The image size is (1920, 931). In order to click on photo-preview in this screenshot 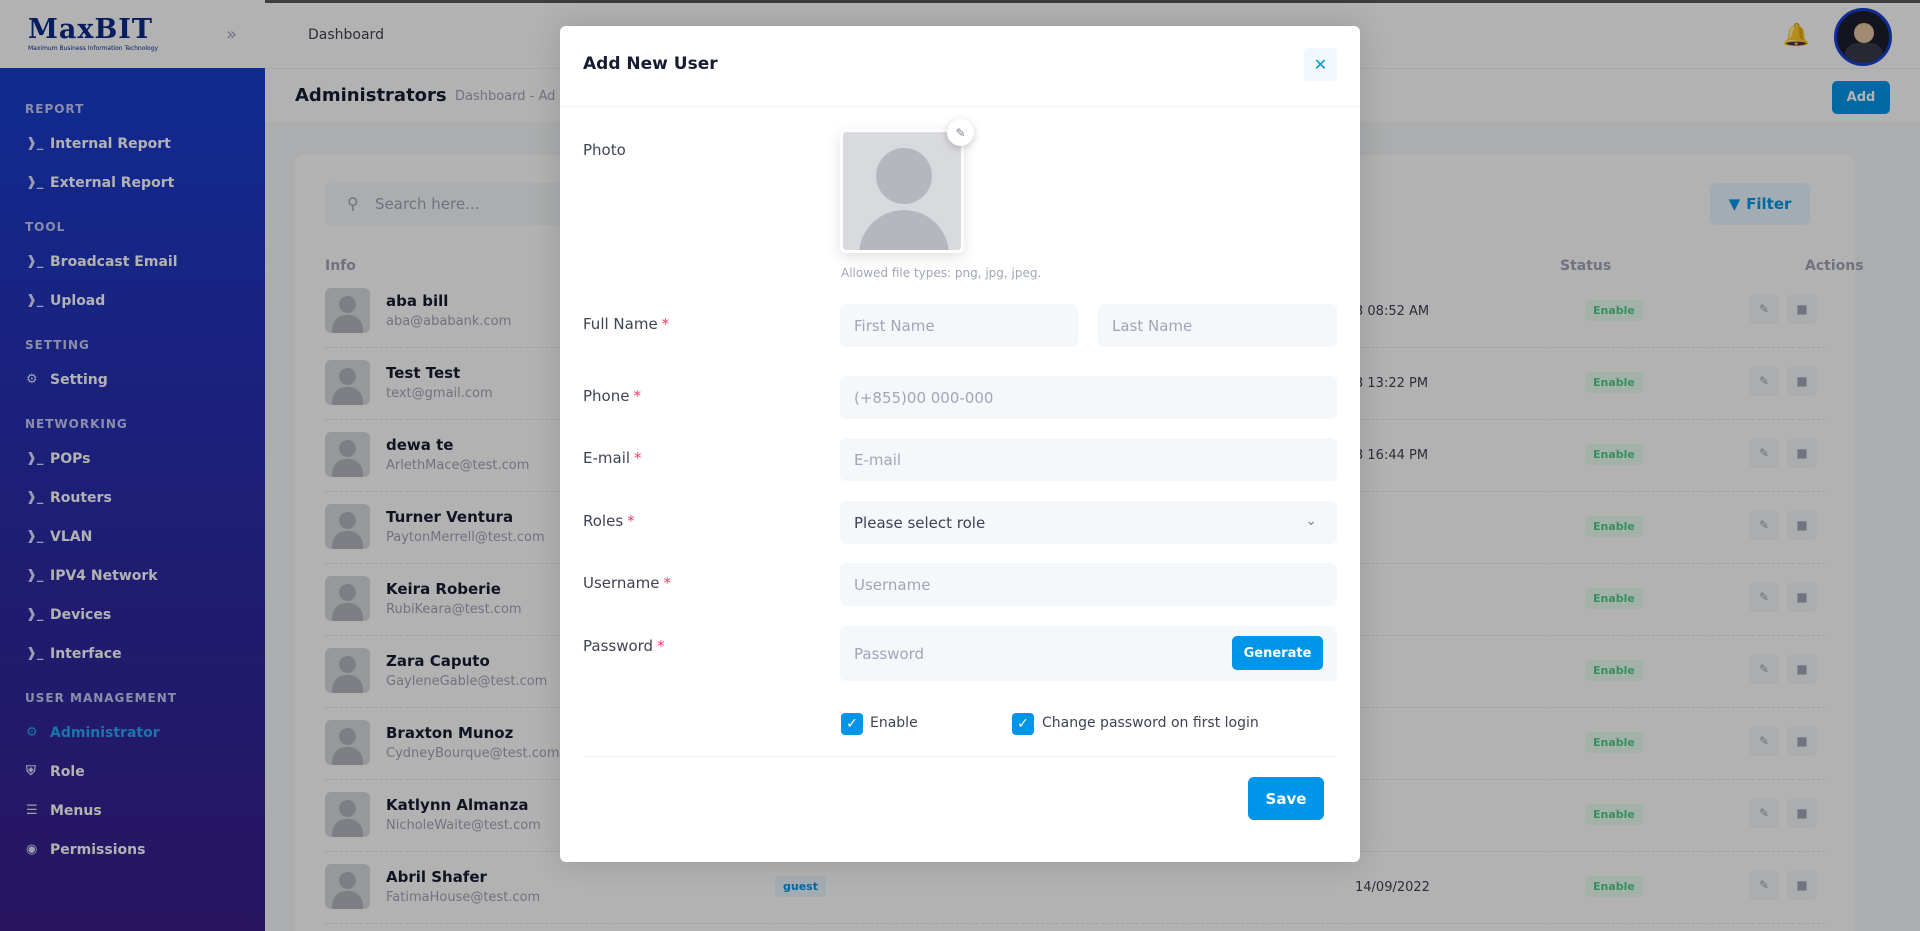, I will do `click(902, 191)`.